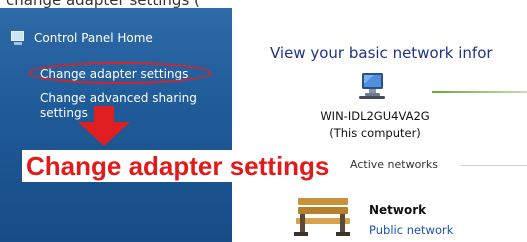  Describe the element at coordinates (372, 86) in the screenshot. I see `computer-icon` at that location.